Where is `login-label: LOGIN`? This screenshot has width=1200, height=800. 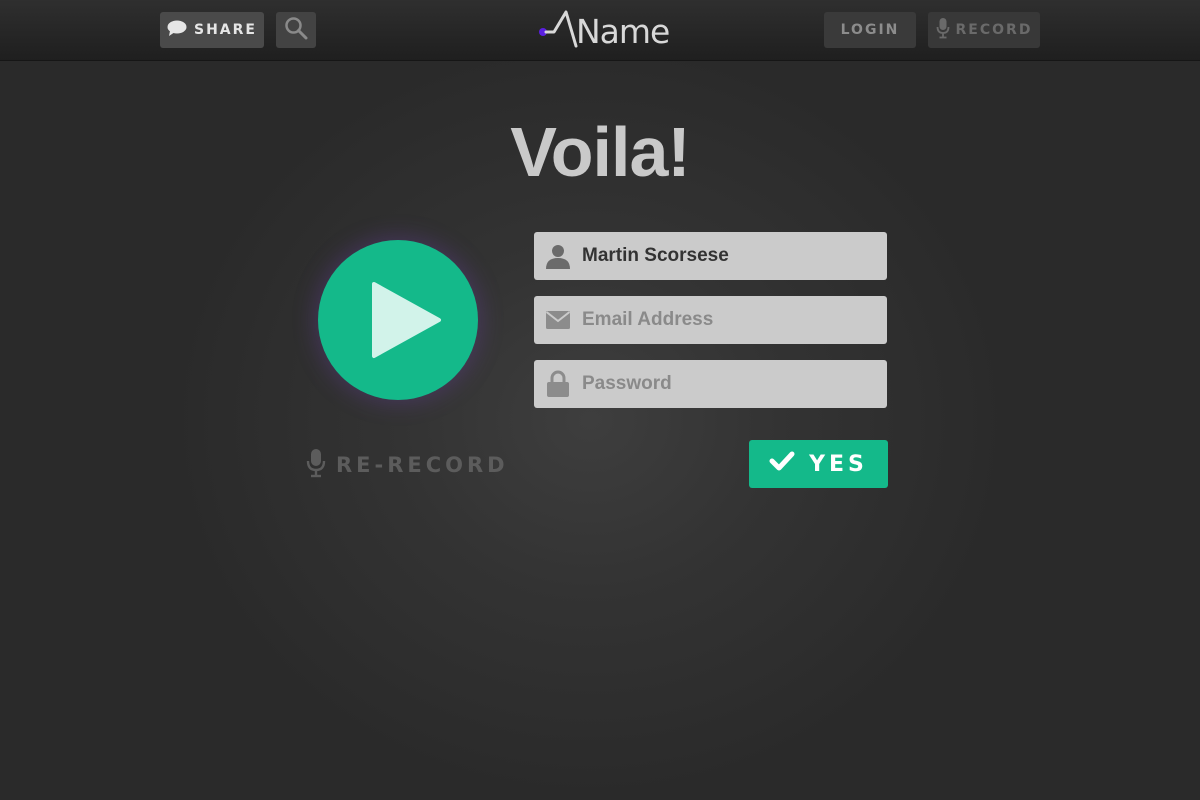 login-label: LOGIN is located at coordinates (870, 30).